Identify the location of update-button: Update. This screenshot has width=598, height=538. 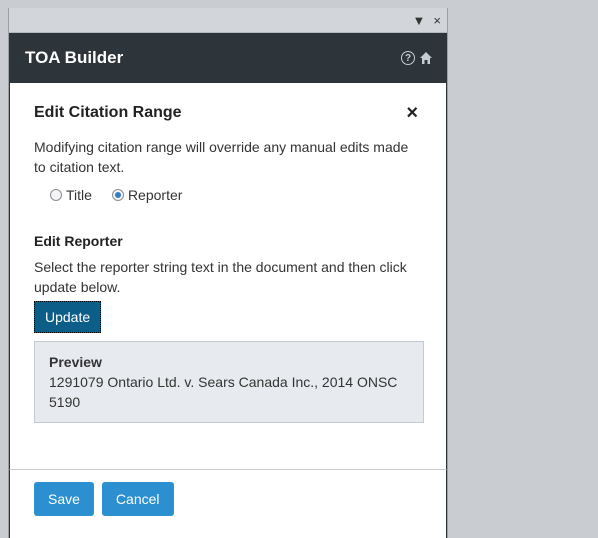
(68, 317).